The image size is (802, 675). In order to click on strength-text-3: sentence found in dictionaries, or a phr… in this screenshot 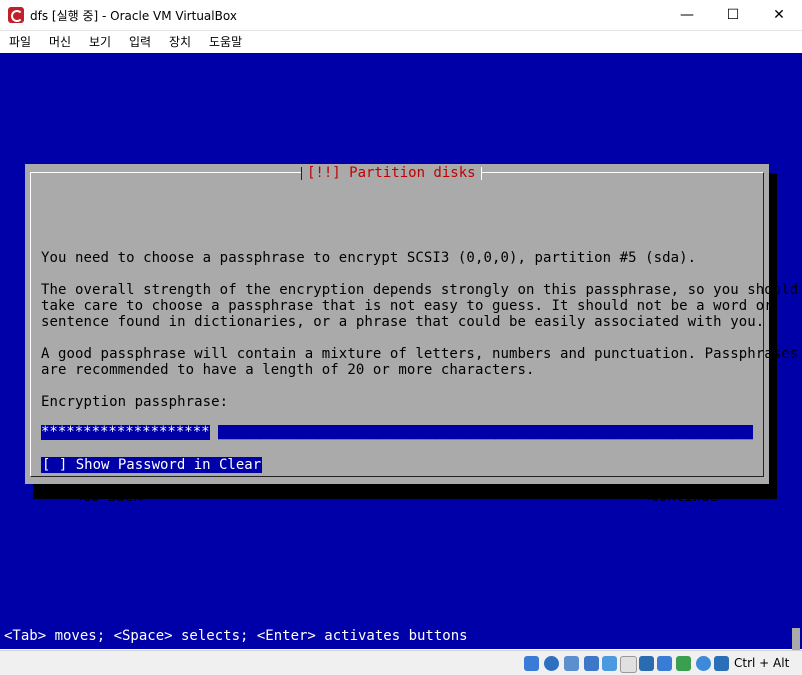, I will do `click(403, 322)`.